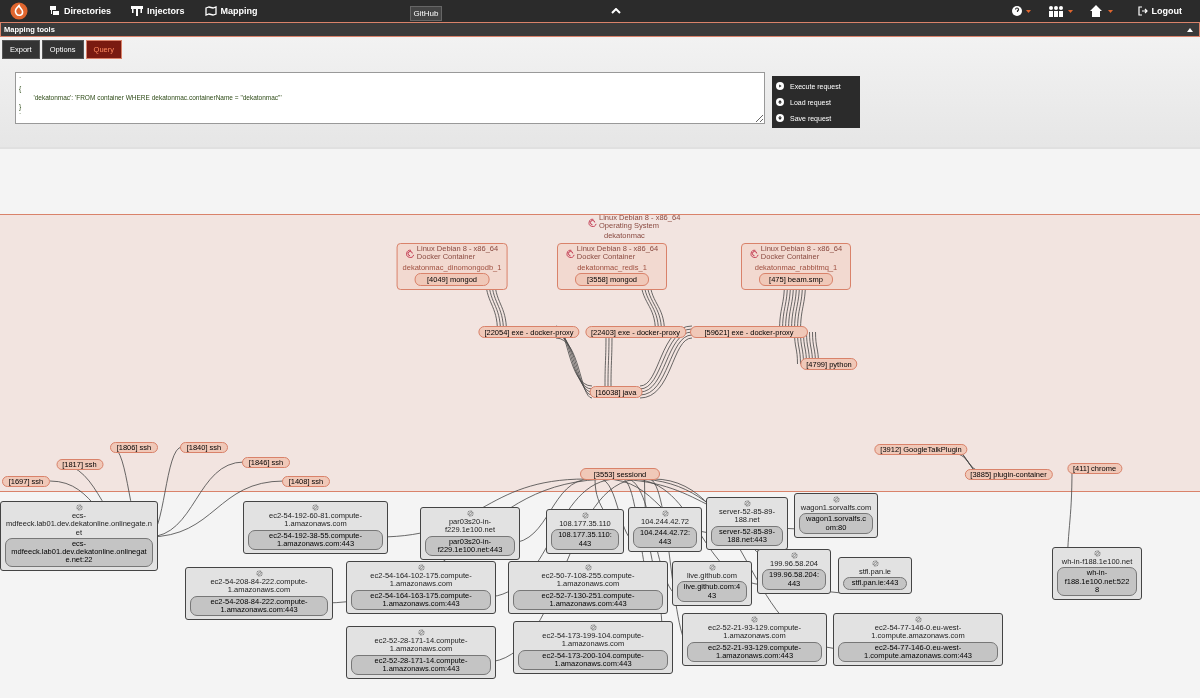 The height and width of the screenshot is (698, 1200). Describe the element at coordinates (780, 102) in the screenshot. I see `upload-icon` at that location.